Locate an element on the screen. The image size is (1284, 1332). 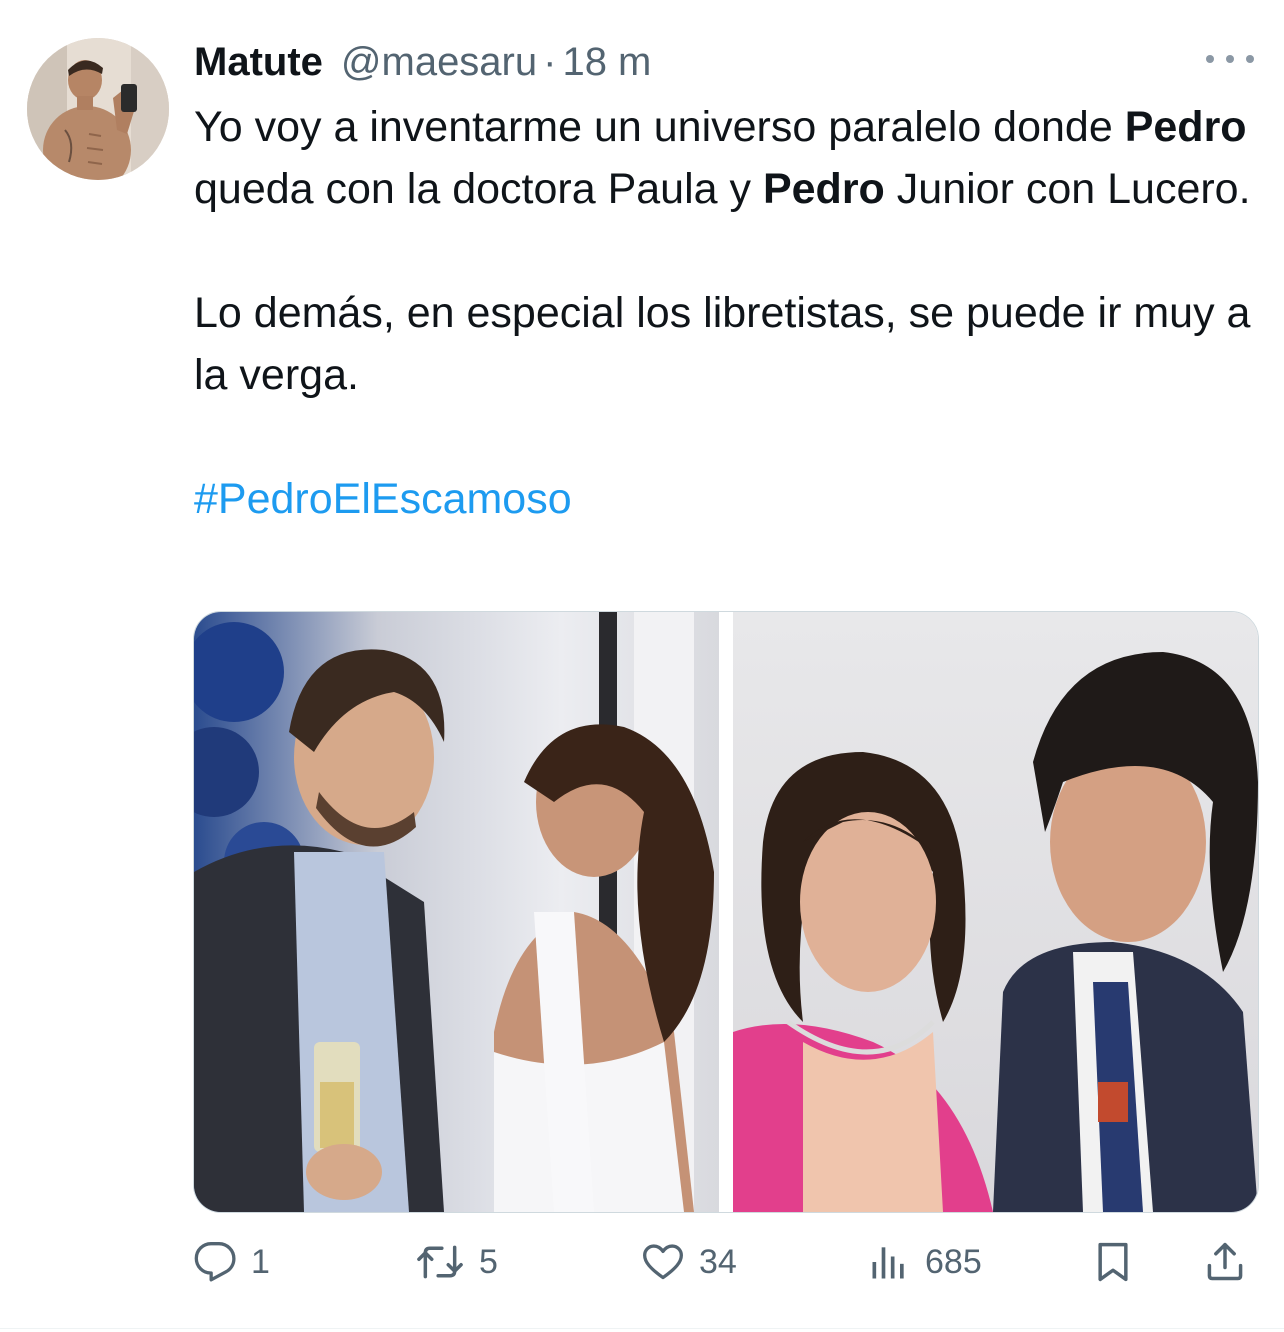
avatar is located at coordinates (98, 109).